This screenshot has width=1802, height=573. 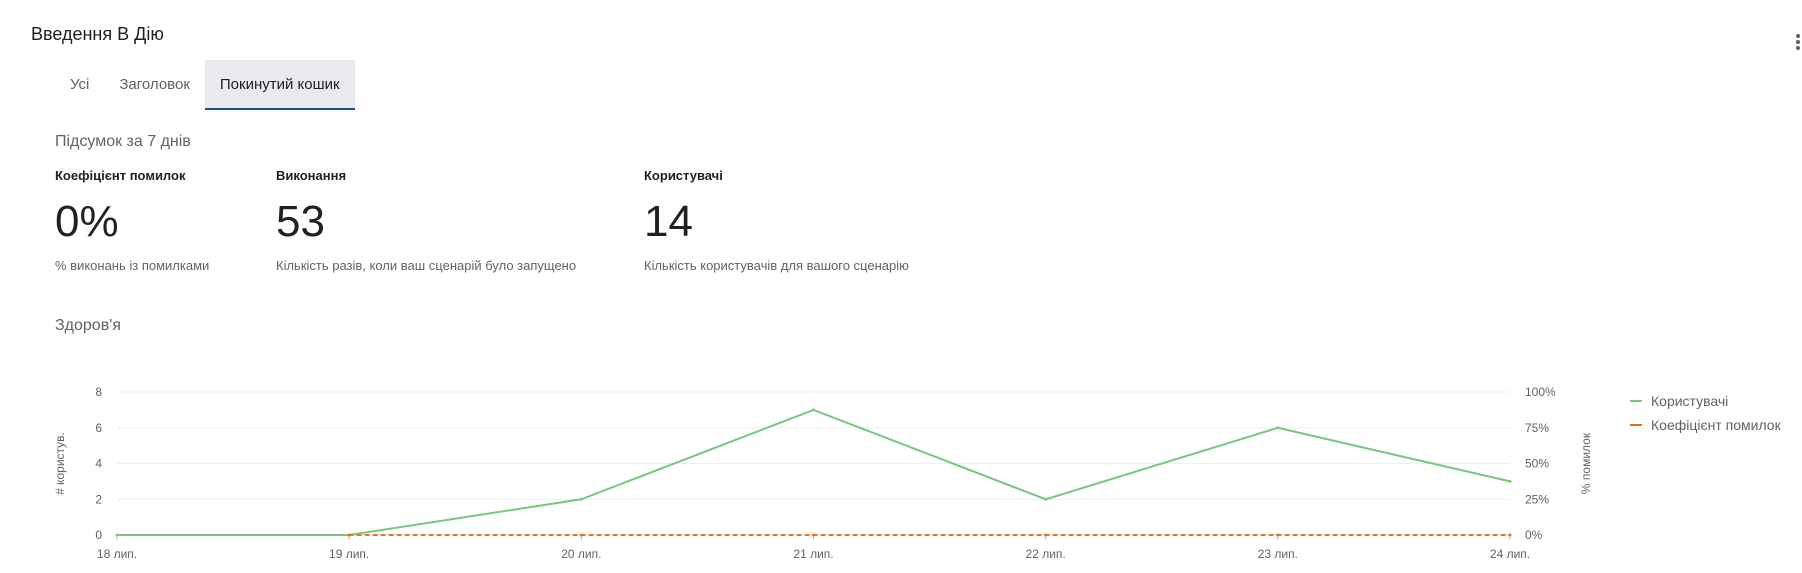 What do you see at coordinates (1586, 463) in the screenshot?
I see `y-right-axis-title: % помилок` at bounding box center [1586, 463].